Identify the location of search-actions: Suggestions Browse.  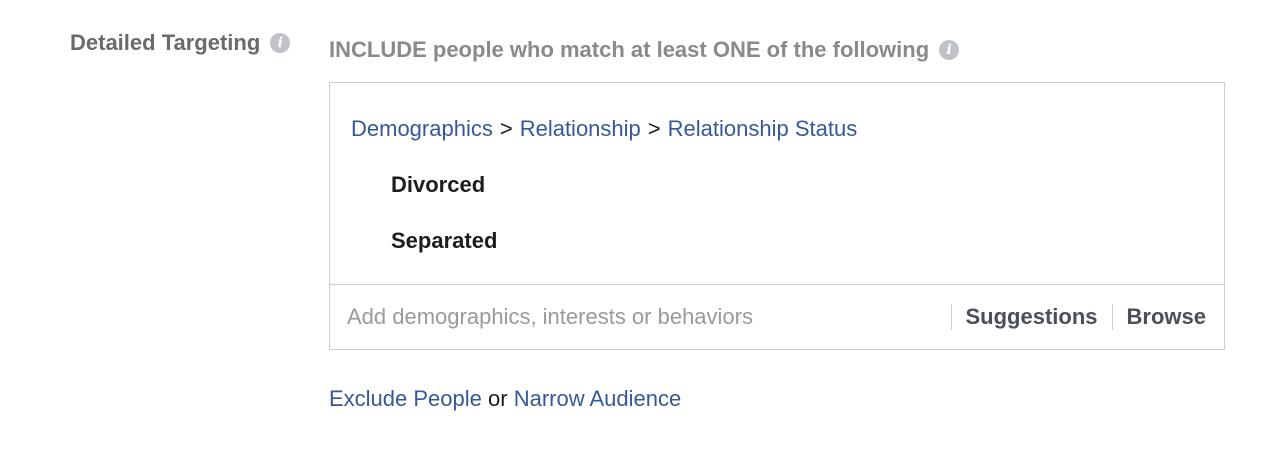
(1087, 317).